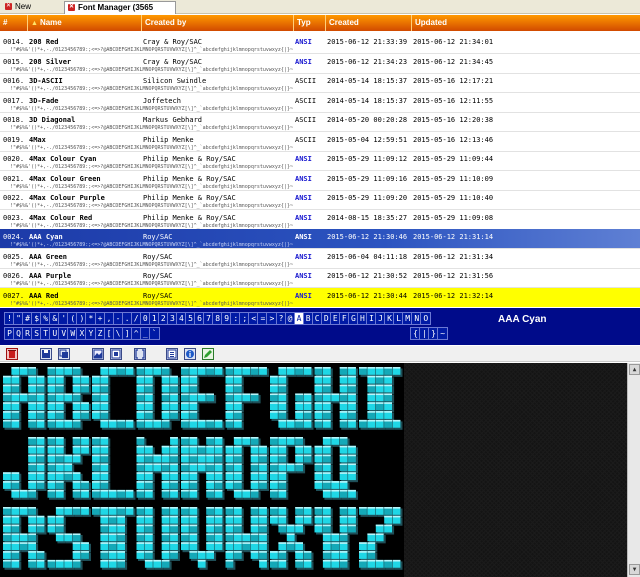 Image resolution: width=640 pixels, height=577 pixels. What do you see at coordinates (367, 276) in the screenshot?
I see `cell-created: 2015-06-12 21:30:52` at bounding box center [367, 276].